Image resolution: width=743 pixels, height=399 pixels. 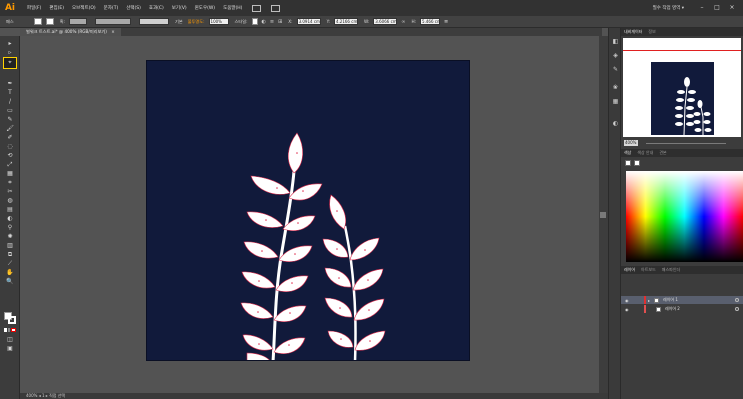 What do you see at coordinates (684, 216) in the screenshot?
I see `color-spectrum` at bounding box center [684, 216].